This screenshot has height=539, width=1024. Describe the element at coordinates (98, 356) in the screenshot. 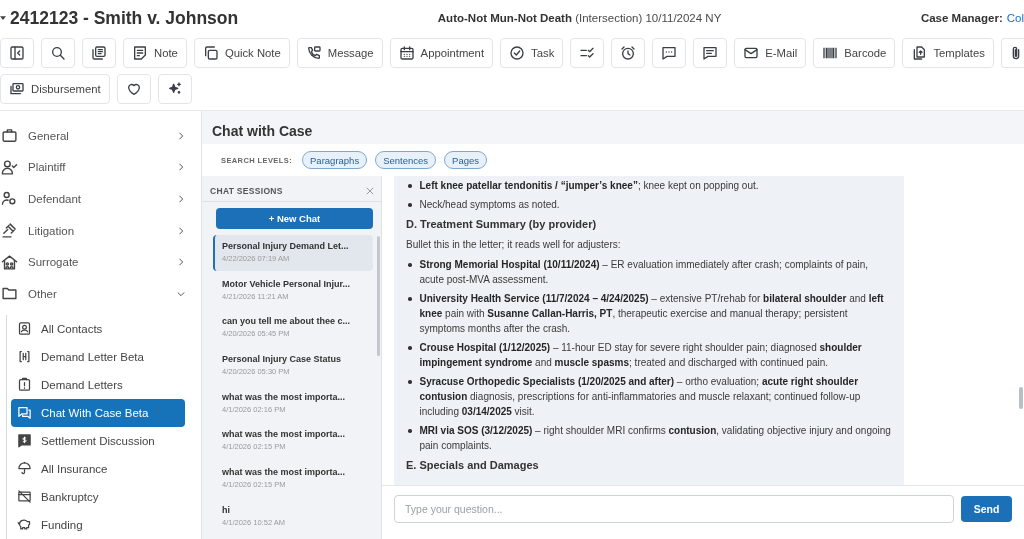

I see `sidebar-subitem: Demand Letter Beta` at that location.